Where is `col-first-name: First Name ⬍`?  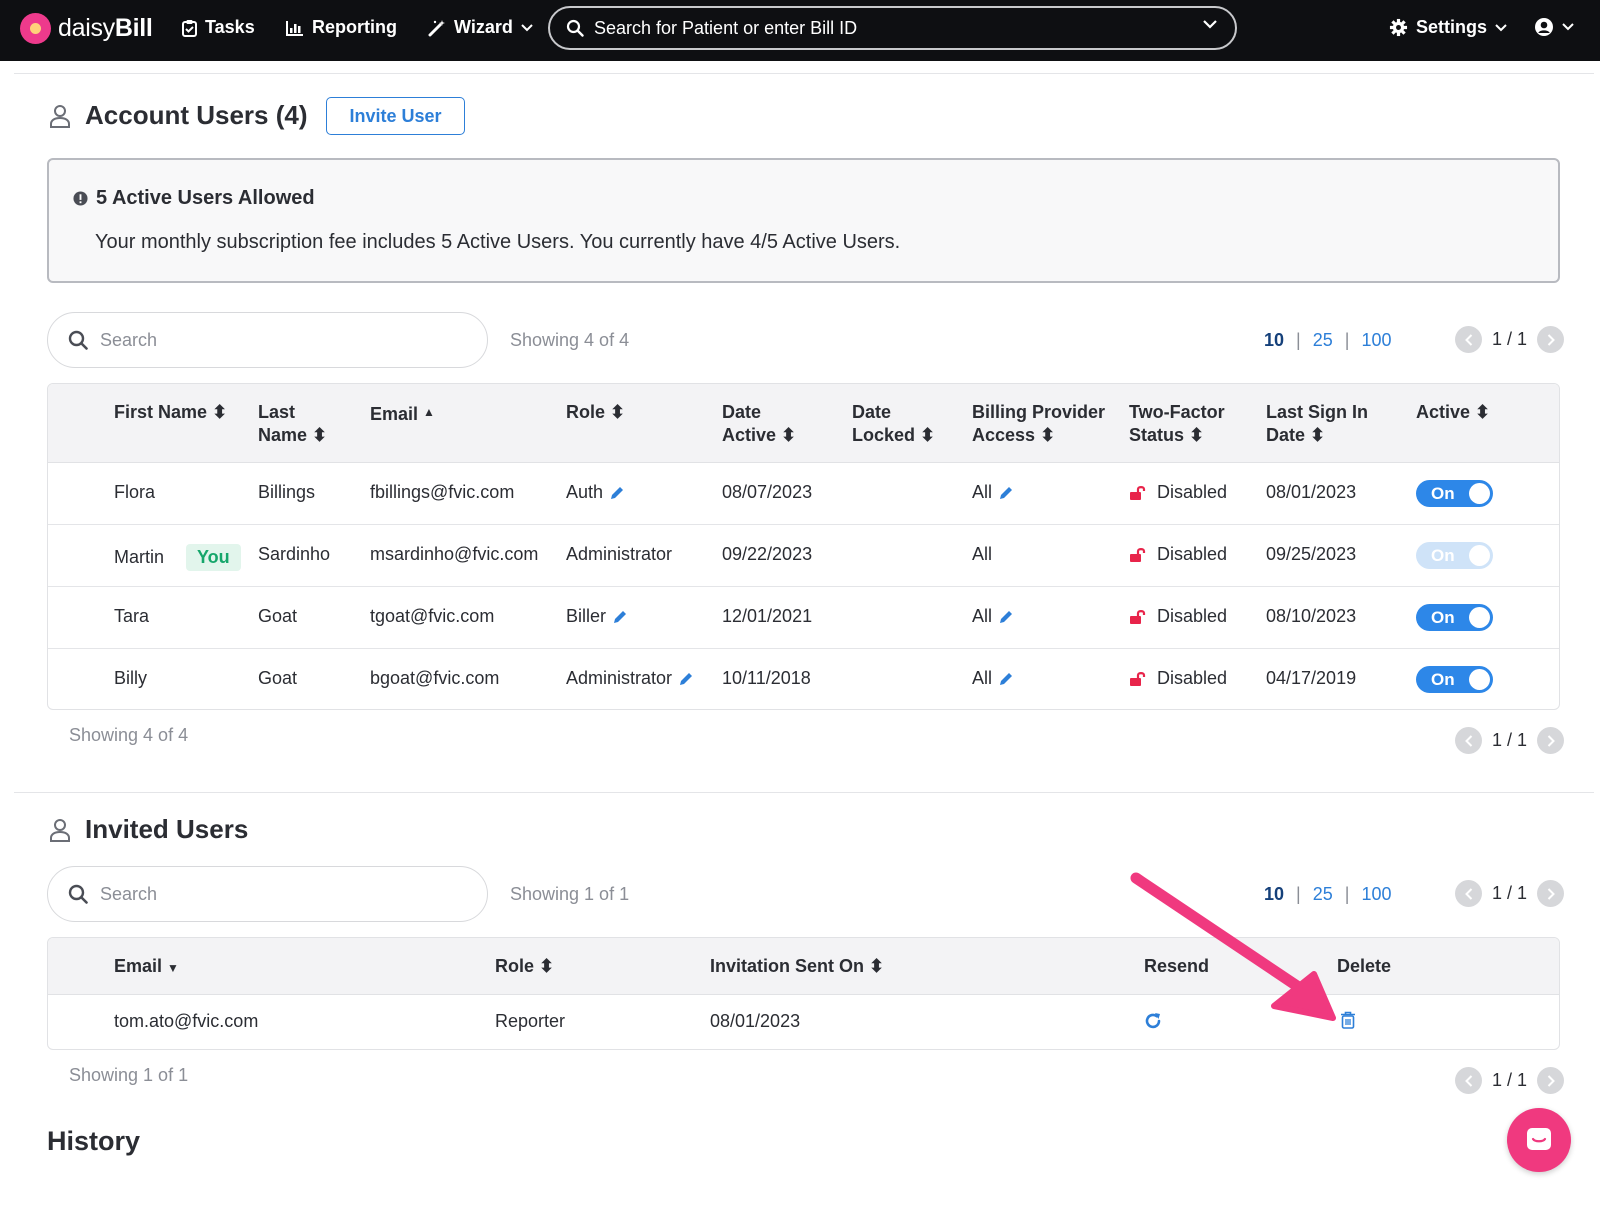
col-first-name: First Name ⬍ is located at coordinates (170, 412).